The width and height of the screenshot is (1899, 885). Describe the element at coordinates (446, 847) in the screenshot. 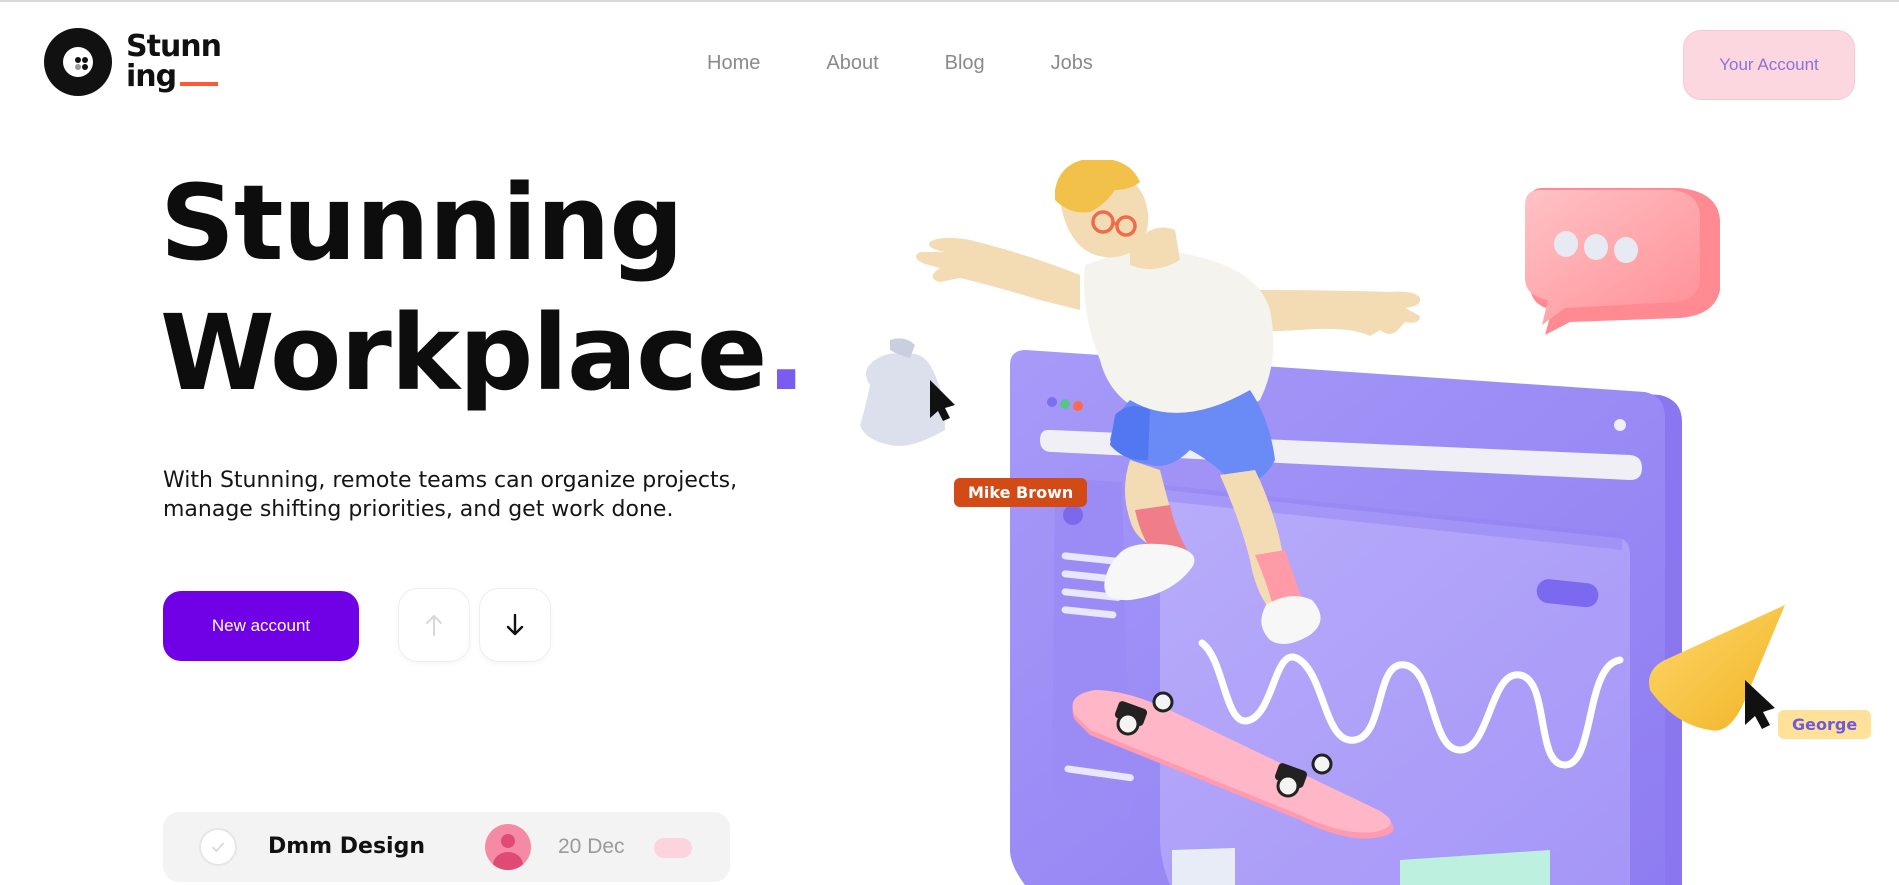

I see `task-card: Dmm Design 20 Dec` at that location.